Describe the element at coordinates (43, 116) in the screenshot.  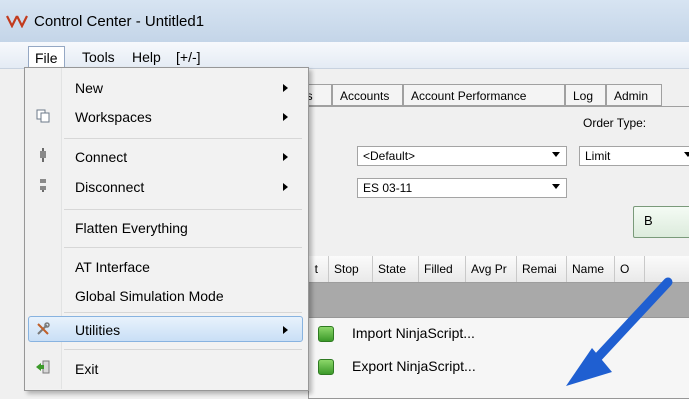
I see `workspaces-icon` at that location.